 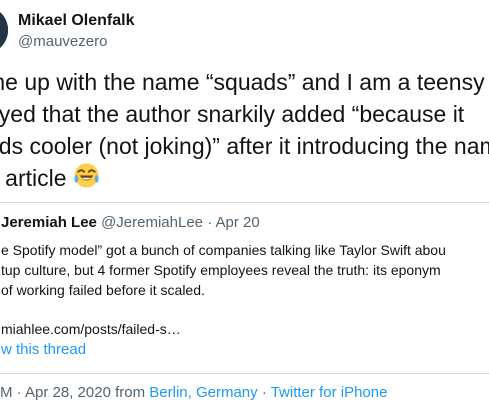 What do you see at coordinates (103, 290) in the screenshot?
I see `quoted-tweet-line-3: of working failed before it scaled.` at bounding box center [103, 290].